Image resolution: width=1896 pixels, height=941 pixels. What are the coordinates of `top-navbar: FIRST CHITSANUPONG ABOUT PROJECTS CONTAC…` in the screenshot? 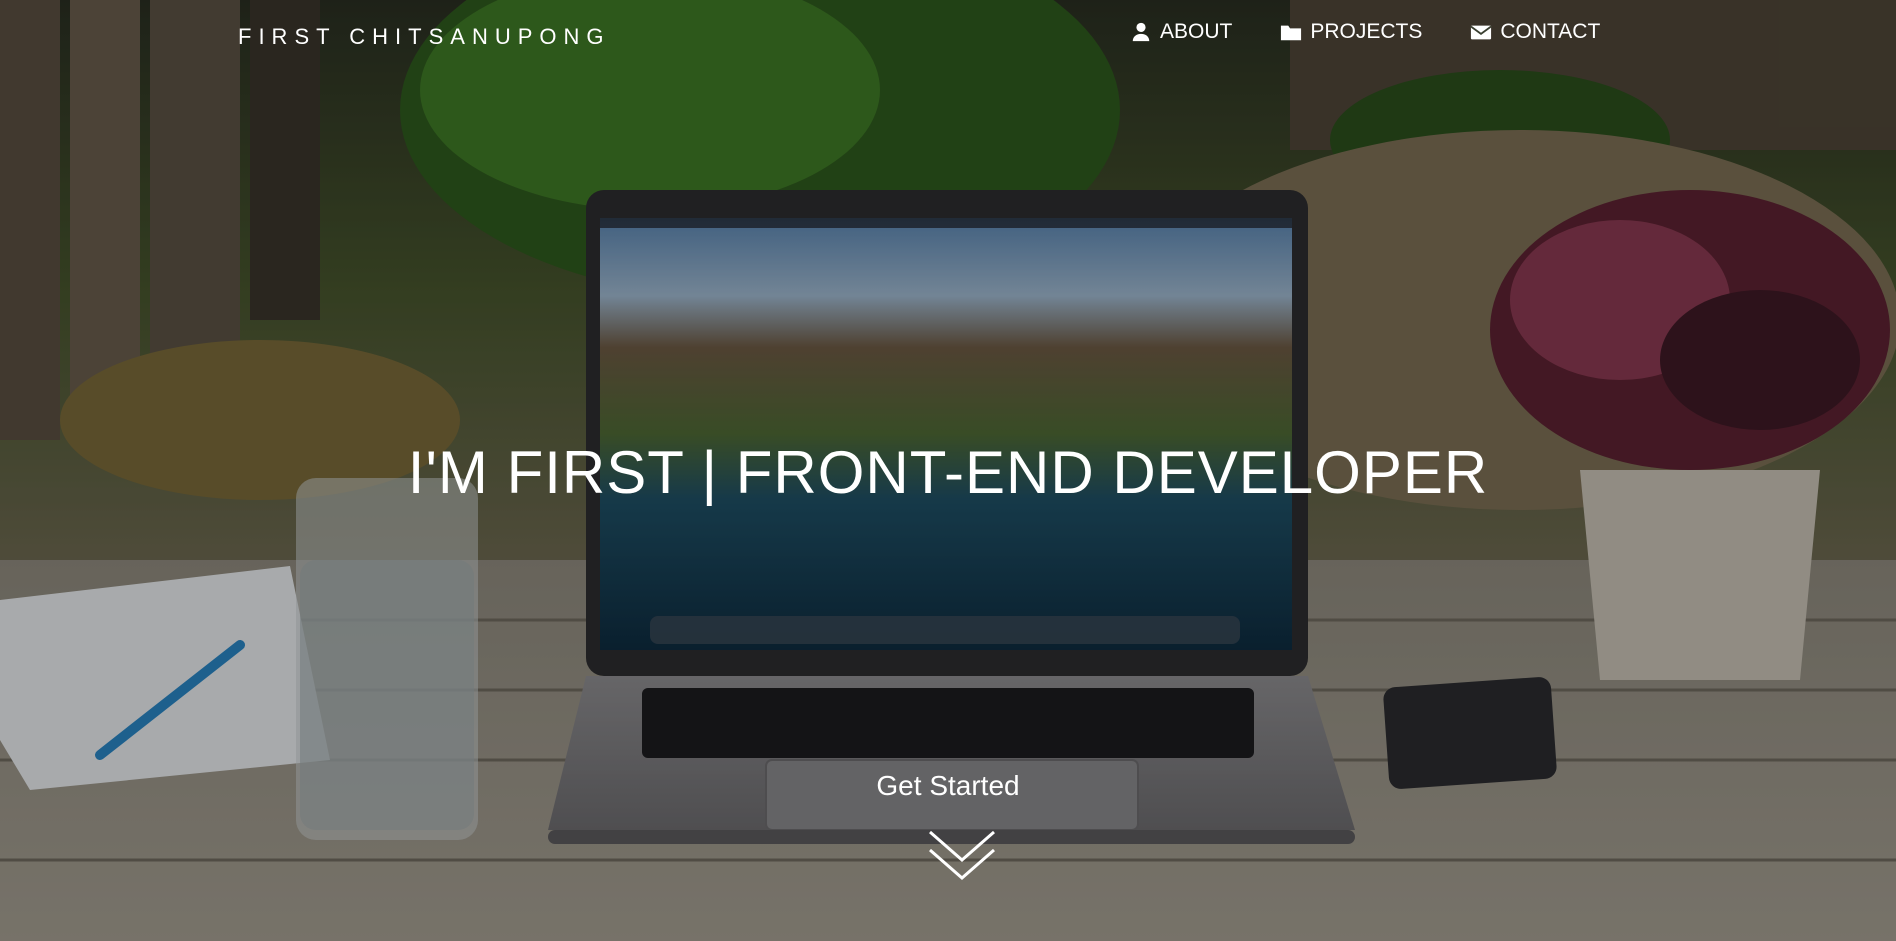 It's located at (948, 36).